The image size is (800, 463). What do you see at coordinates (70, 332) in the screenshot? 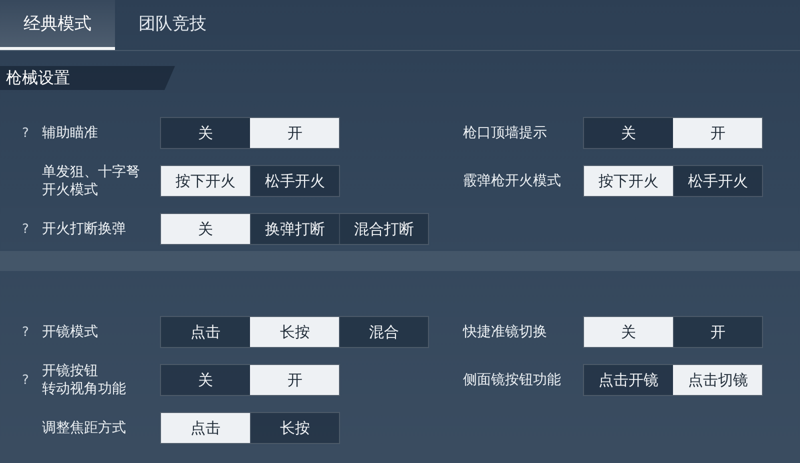
I see `setting-label: 开镜模式` at bounding box center [70, 332].